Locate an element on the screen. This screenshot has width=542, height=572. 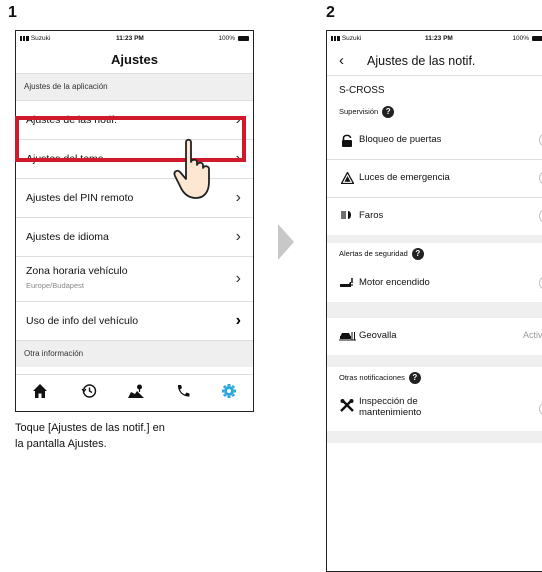
menu-item-label: Uso de info del vehículo is located at coordinates (82, 321).